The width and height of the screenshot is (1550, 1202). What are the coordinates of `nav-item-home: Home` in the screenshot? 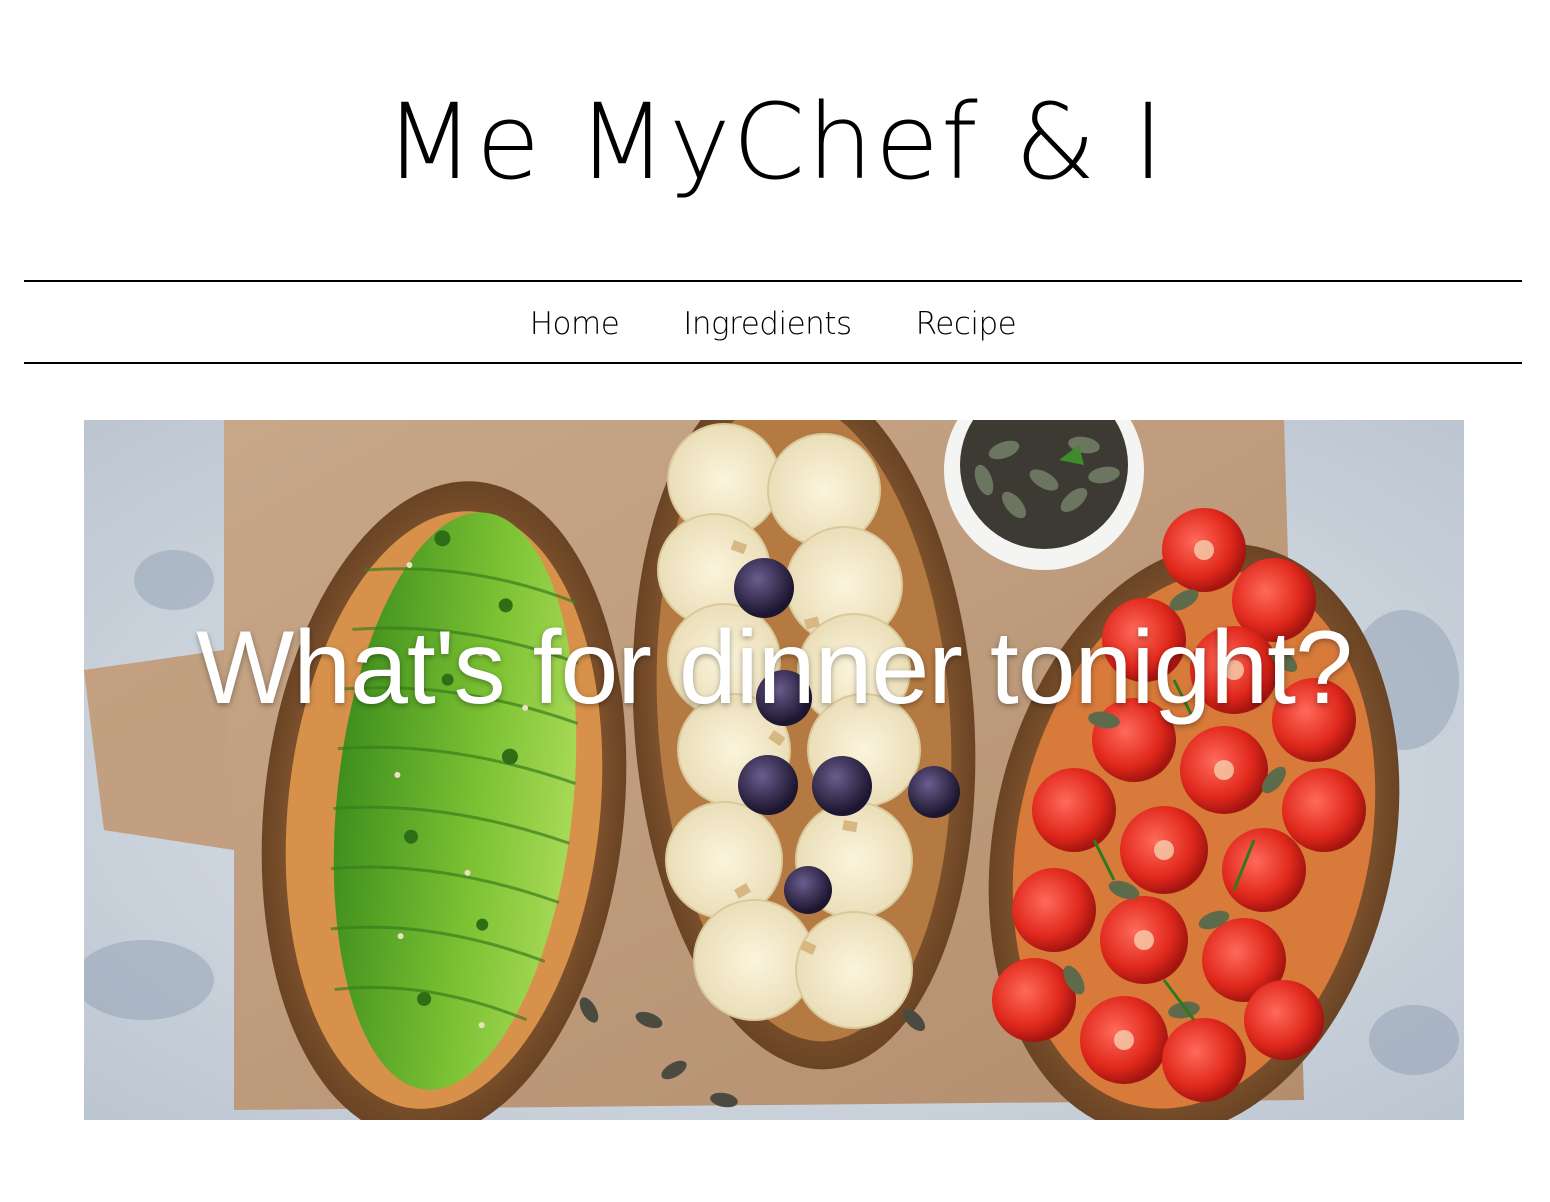 It's located at (575, 322).